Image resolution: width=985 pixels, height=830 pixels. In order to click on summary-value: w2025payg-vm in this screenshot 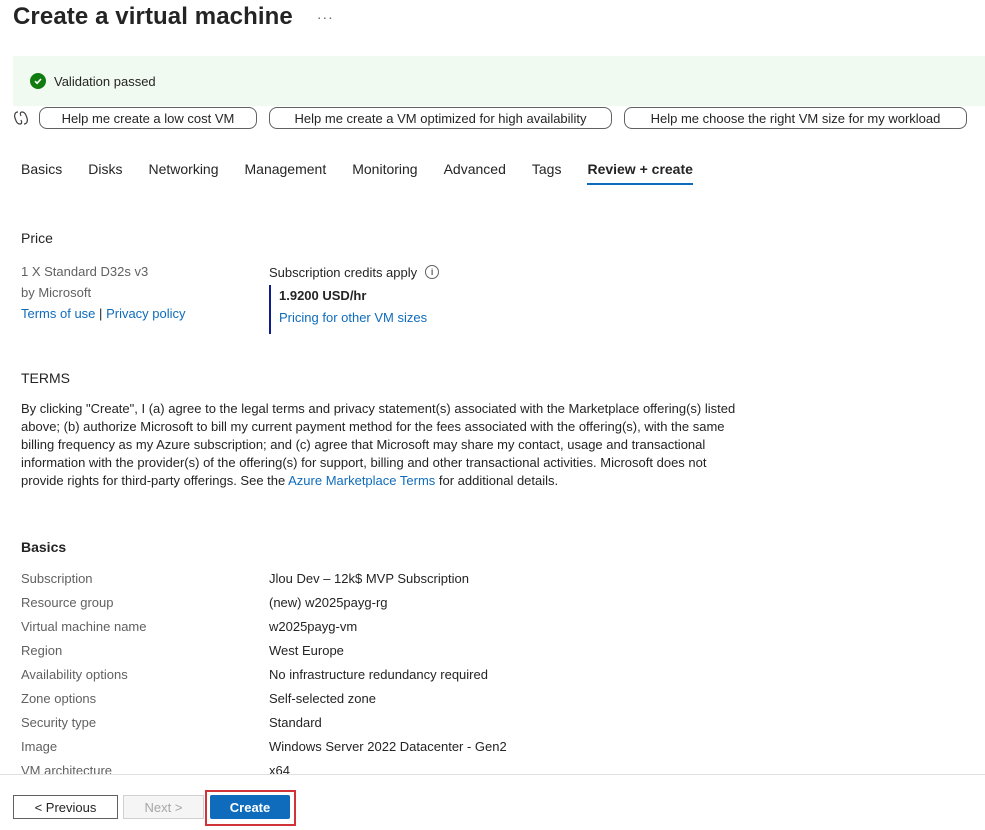, I will do `click(313, 626)`.